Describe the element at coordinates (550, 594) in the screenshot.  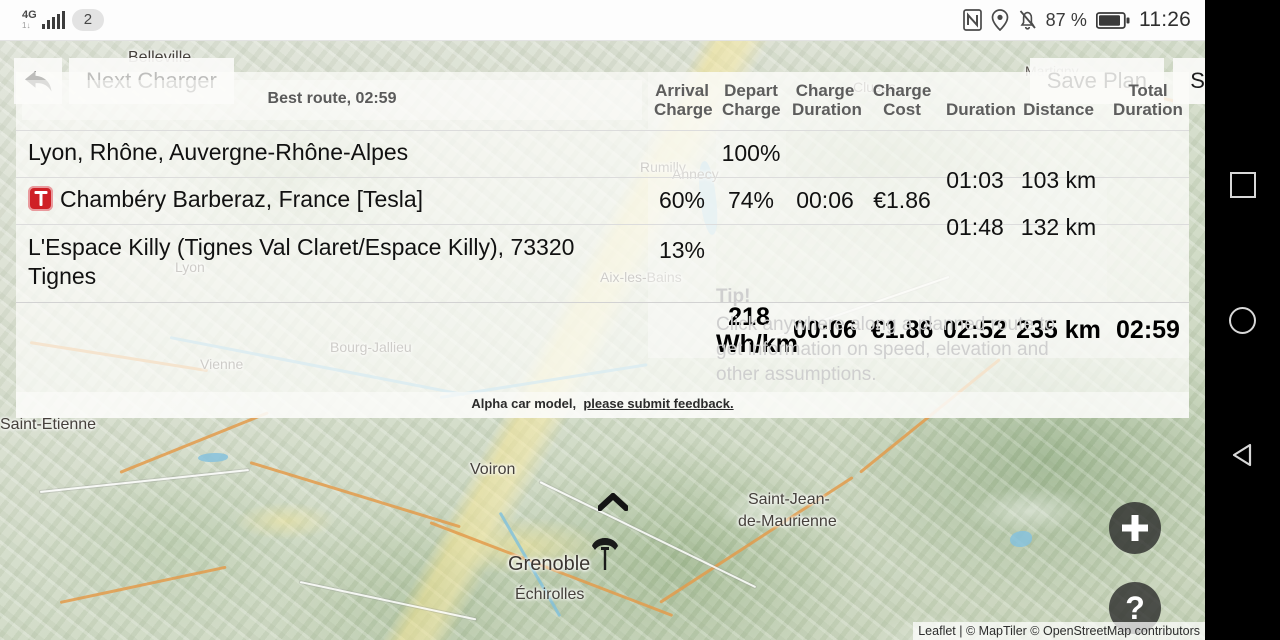
I see `map-place-label: Échirolles` at that location.